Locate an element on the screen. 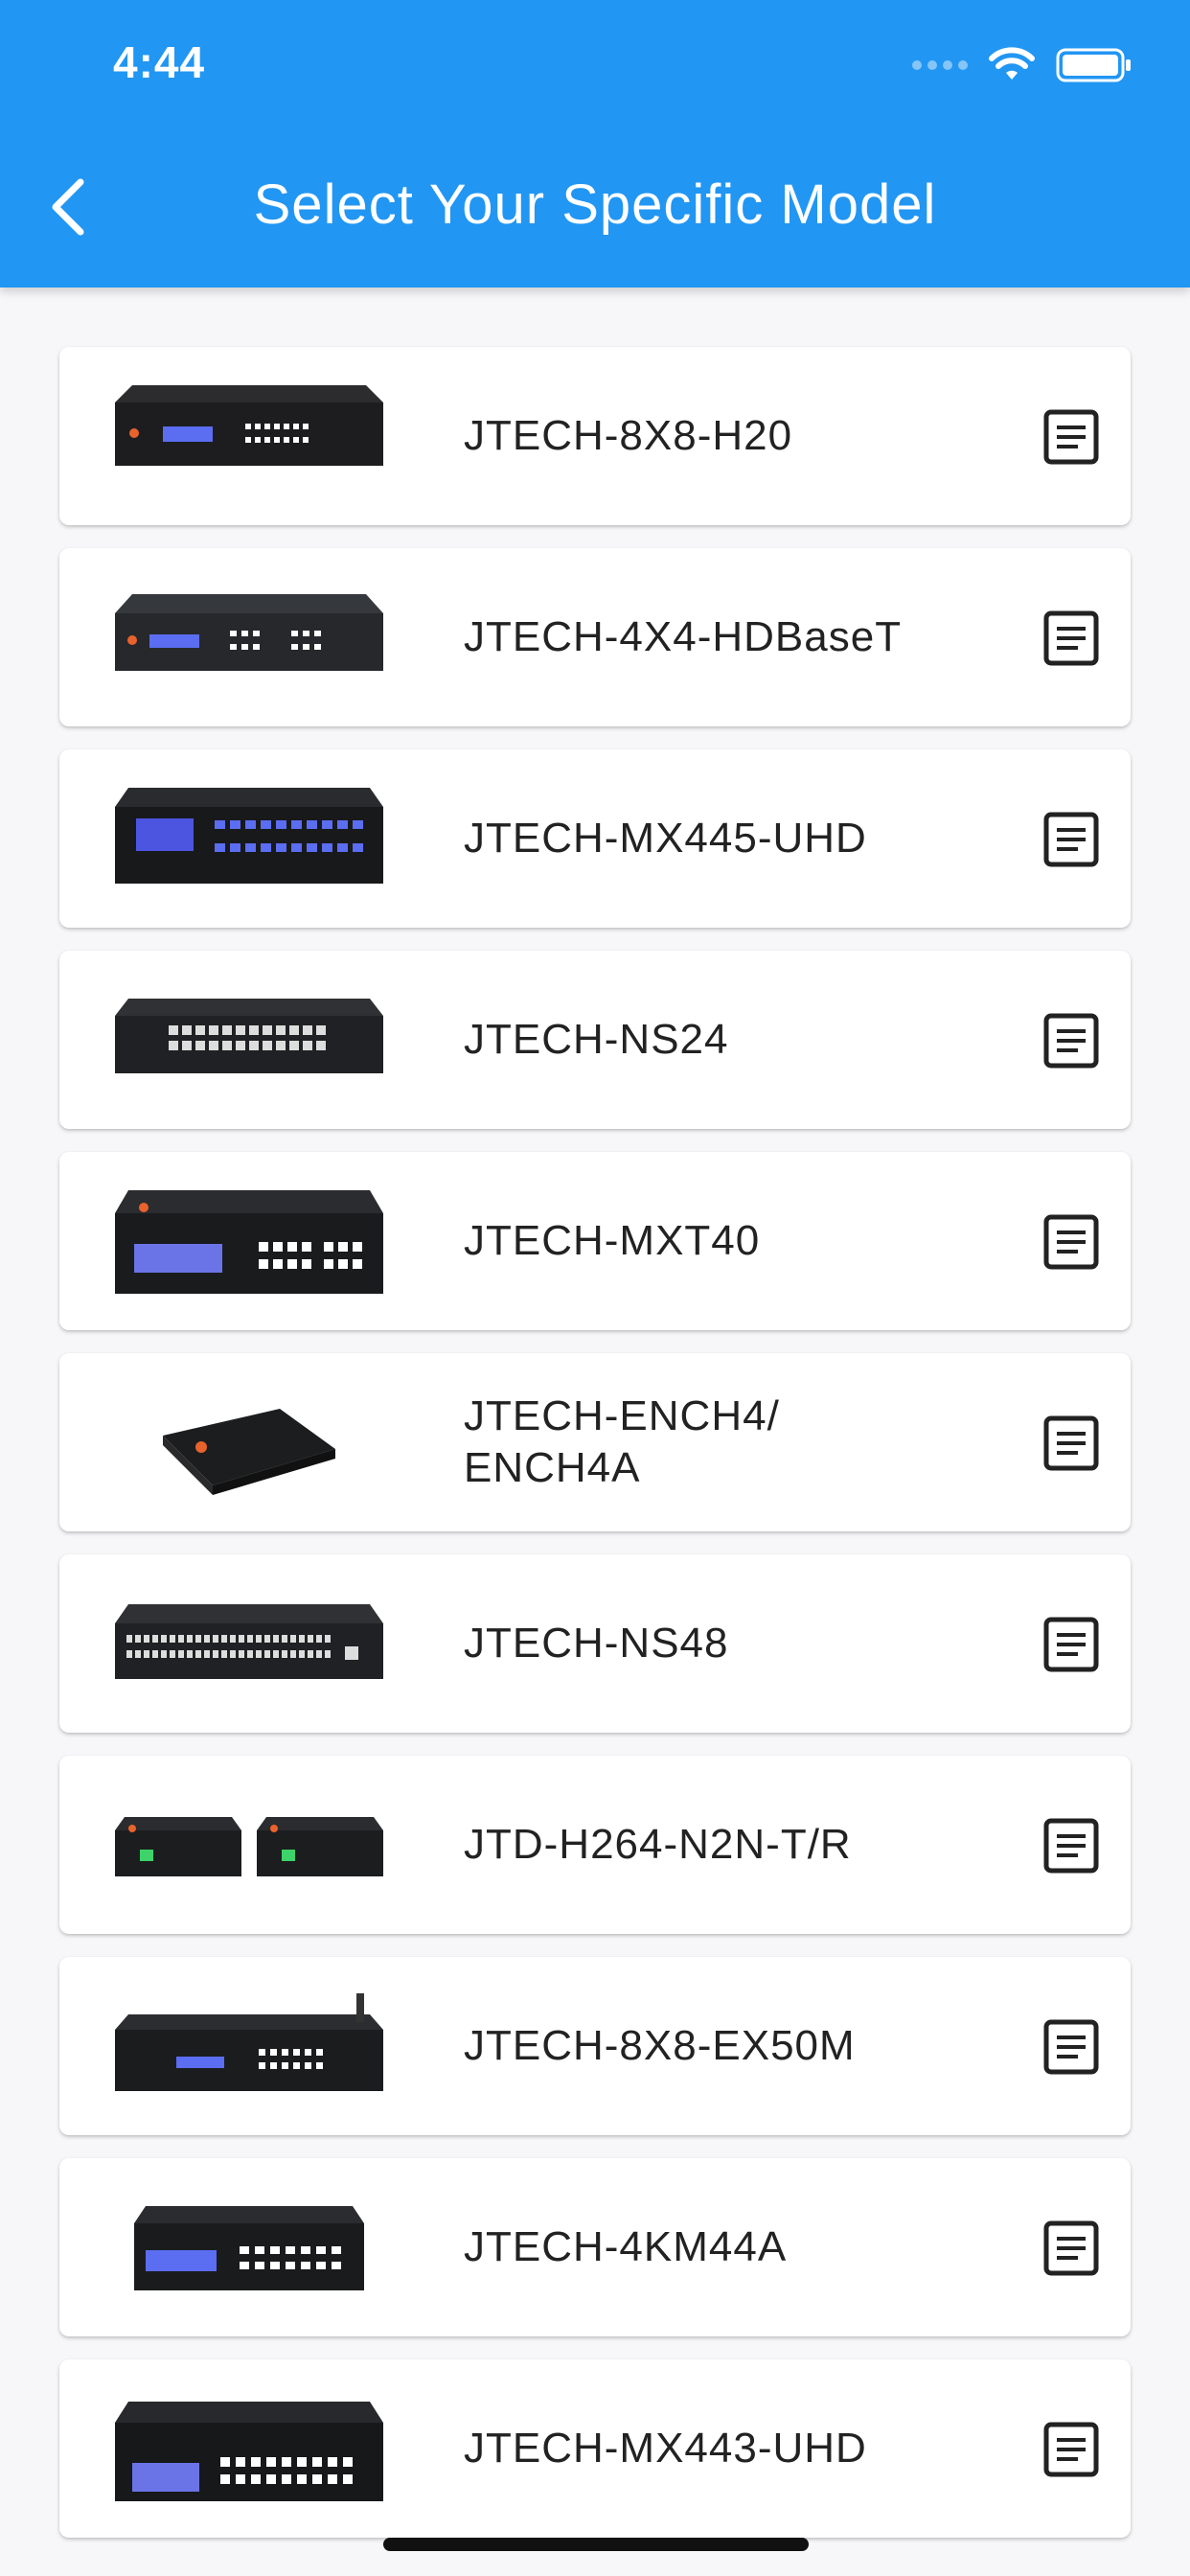 This screenshot has width=1190, height=2576. model-list-item: JTECH-MXT40 is located at coordinates (595, 1241).